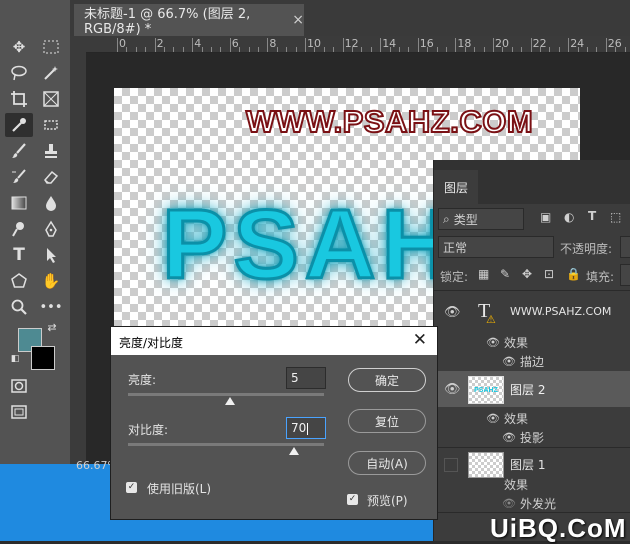 This screenshot has height=544, width=630. I want to click on tools-panel: ✥ T ✋ ••• ⇄ ◧, so click(35, 232).